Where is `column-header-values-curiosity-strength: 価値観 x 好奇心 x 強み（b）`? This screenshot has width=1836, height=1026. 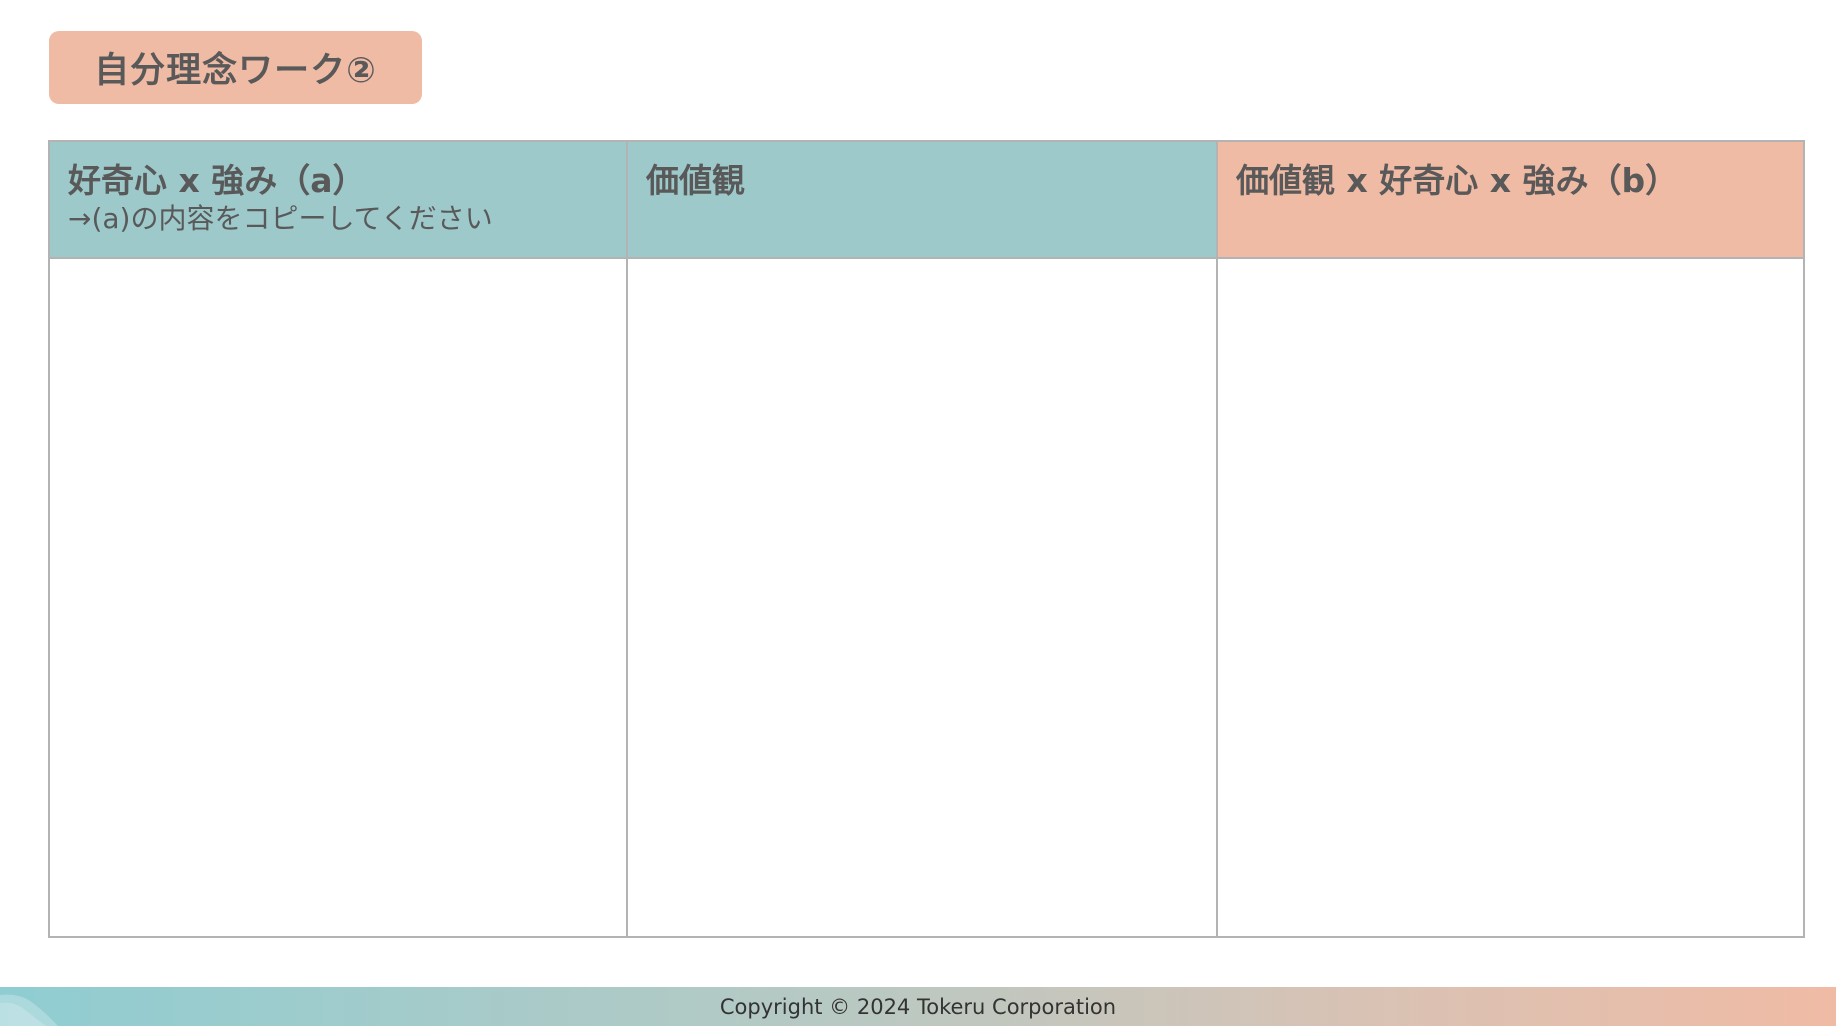
column-header-values-curiosity-strength: 価値観 x 好奇心 x 強み（b） is located at coordinates (1509, 200).